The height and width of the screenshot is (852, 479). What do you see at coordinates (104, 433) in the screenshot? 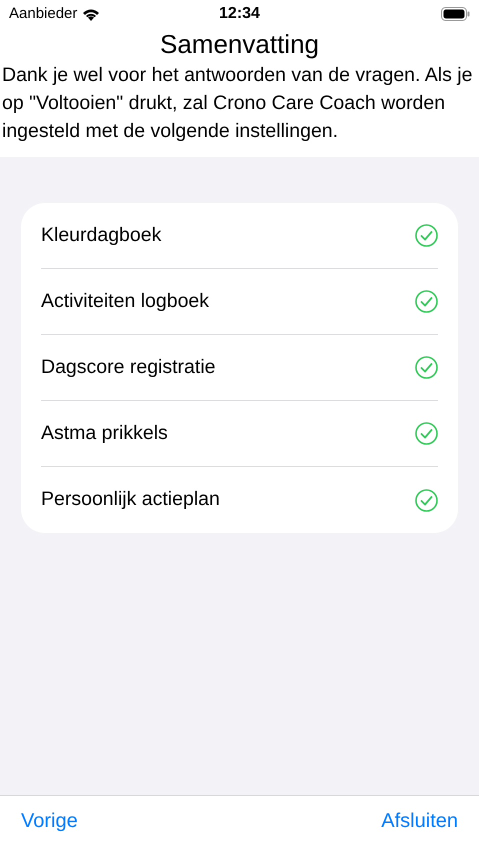
I see `setting-label: Astma prikkels` at bounding box center [104, 433].